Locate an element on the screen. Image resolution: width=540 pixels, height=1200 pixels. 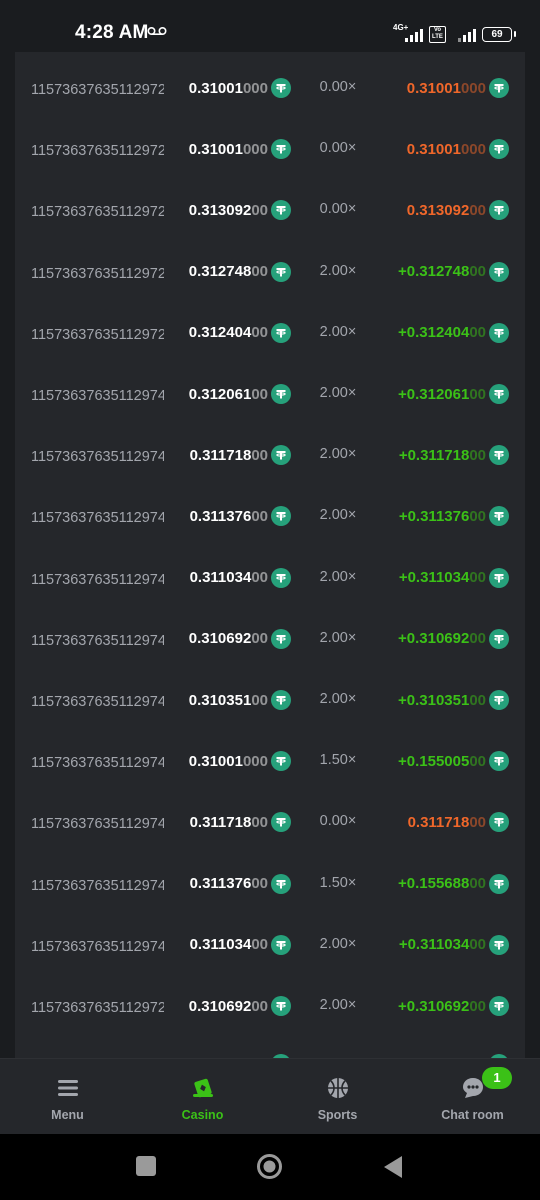
bet-multiplier: 1.50× is located at coordinates (338, 760).